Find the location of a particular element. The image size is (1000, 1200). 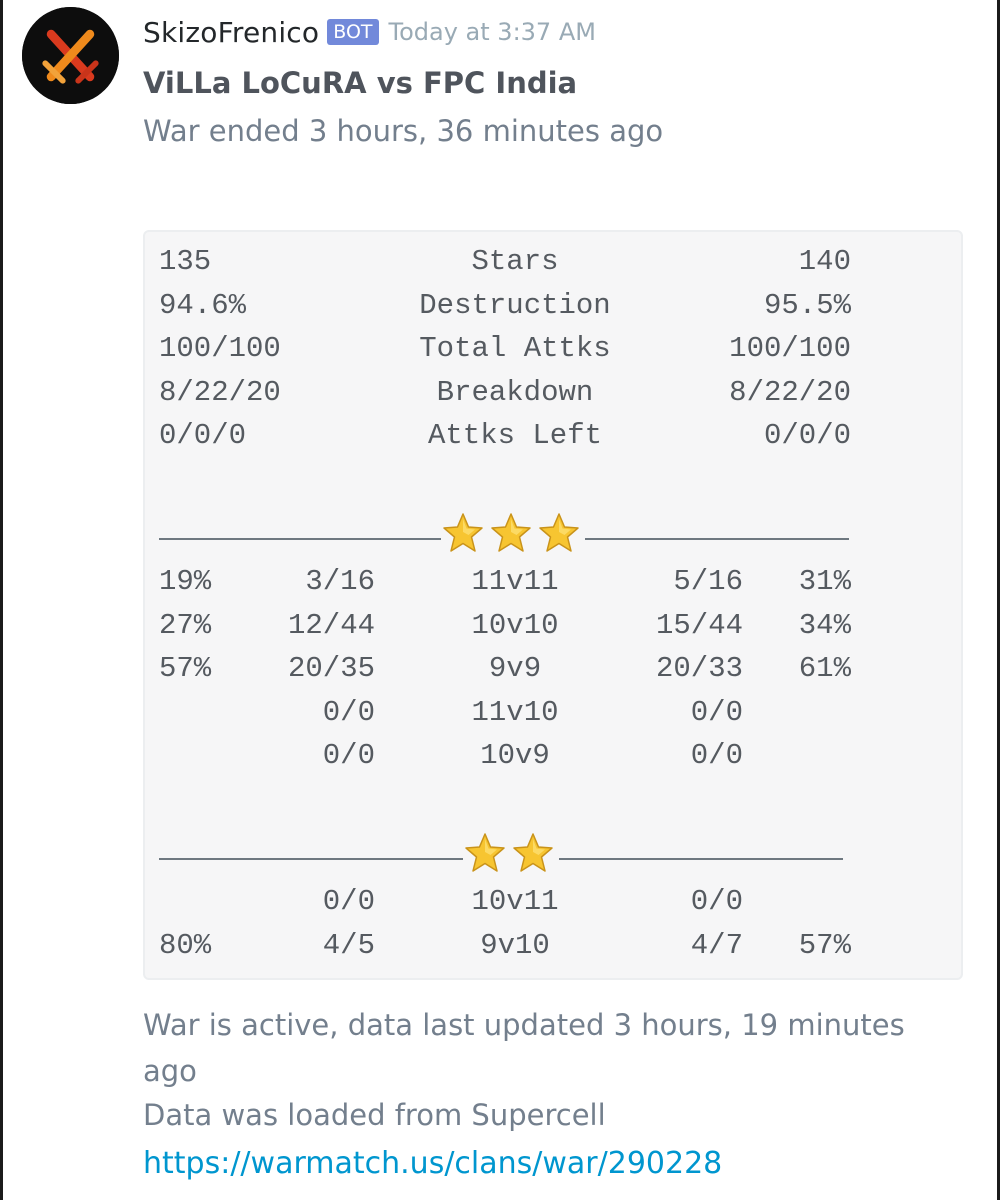

avatar is located at coordinates (70, 55).